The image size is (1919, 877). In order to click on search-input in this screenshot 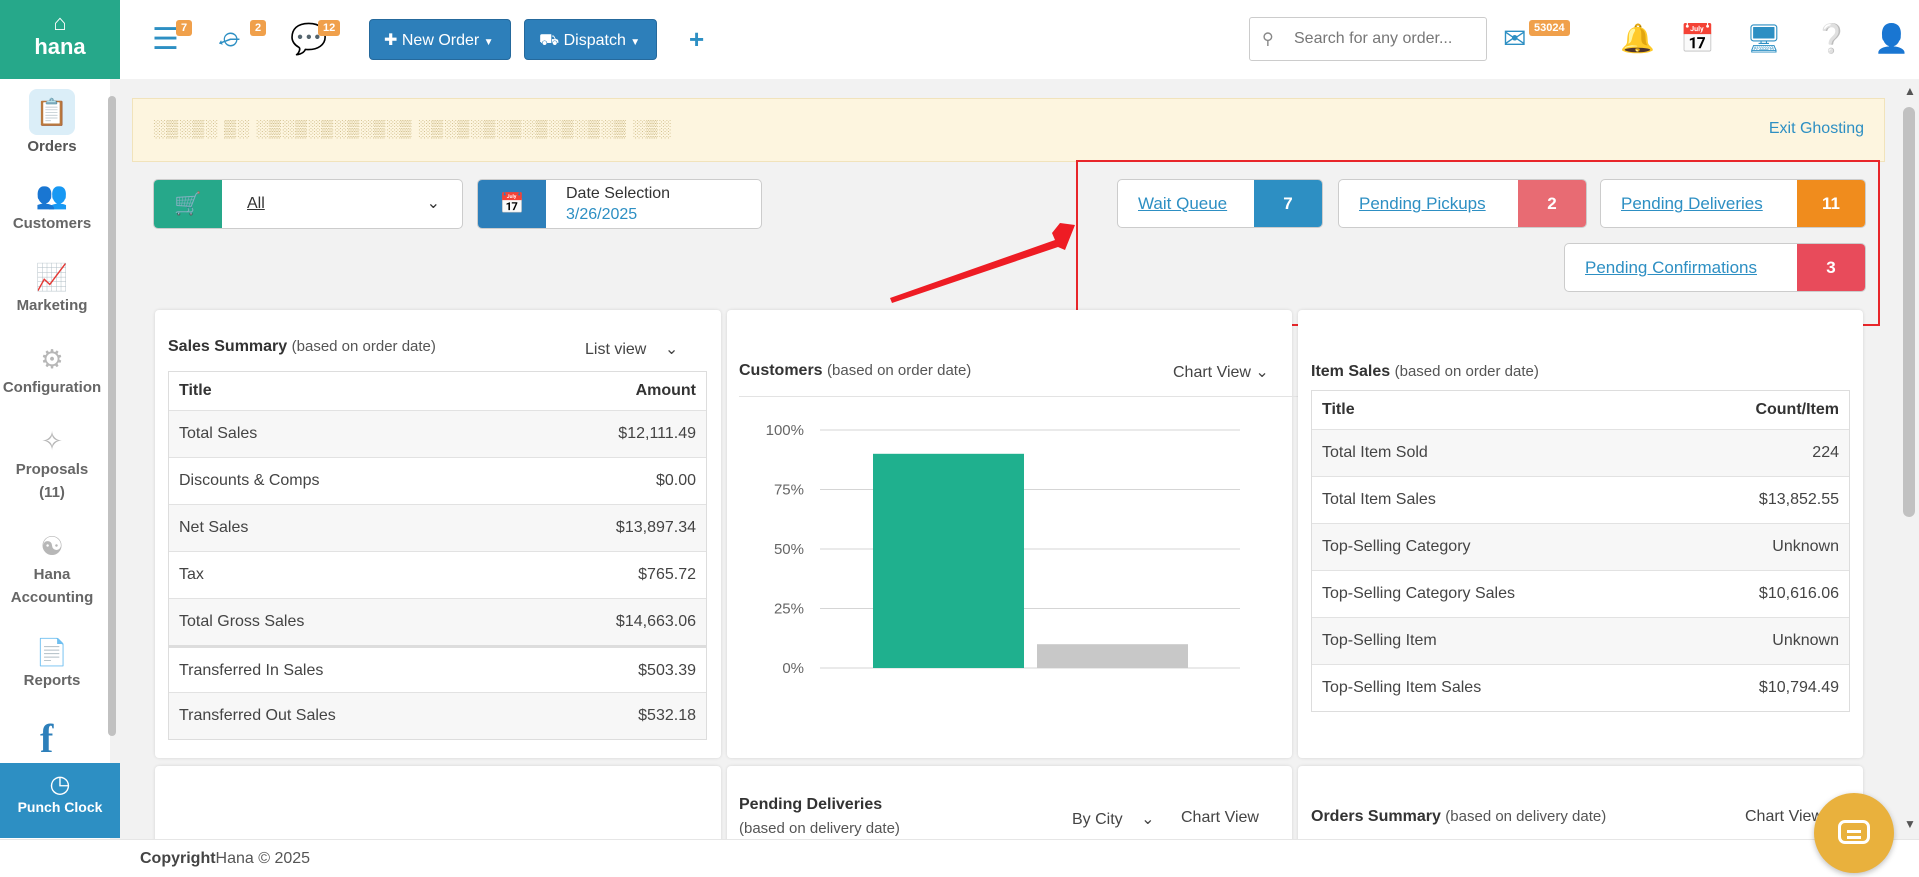, I will do `click(1386, 39)`.